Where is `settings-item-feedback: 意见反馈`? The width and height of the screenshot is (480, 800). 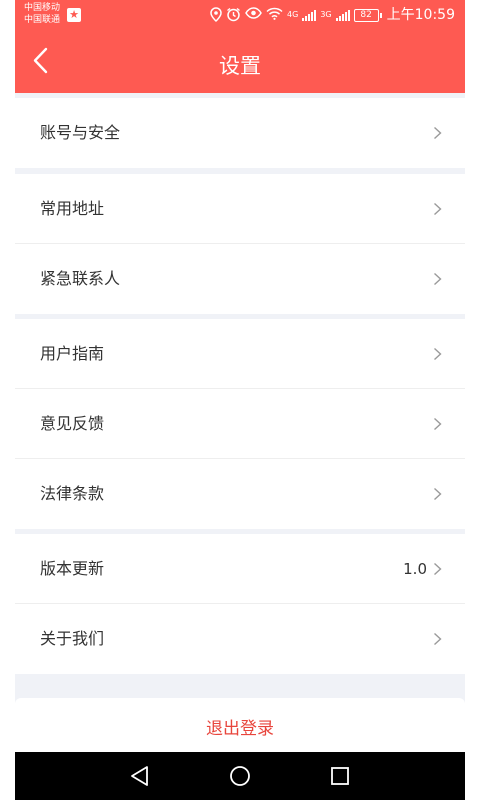 settings-item-feedback: 意见反馈 is located at coordinates (240, 424).